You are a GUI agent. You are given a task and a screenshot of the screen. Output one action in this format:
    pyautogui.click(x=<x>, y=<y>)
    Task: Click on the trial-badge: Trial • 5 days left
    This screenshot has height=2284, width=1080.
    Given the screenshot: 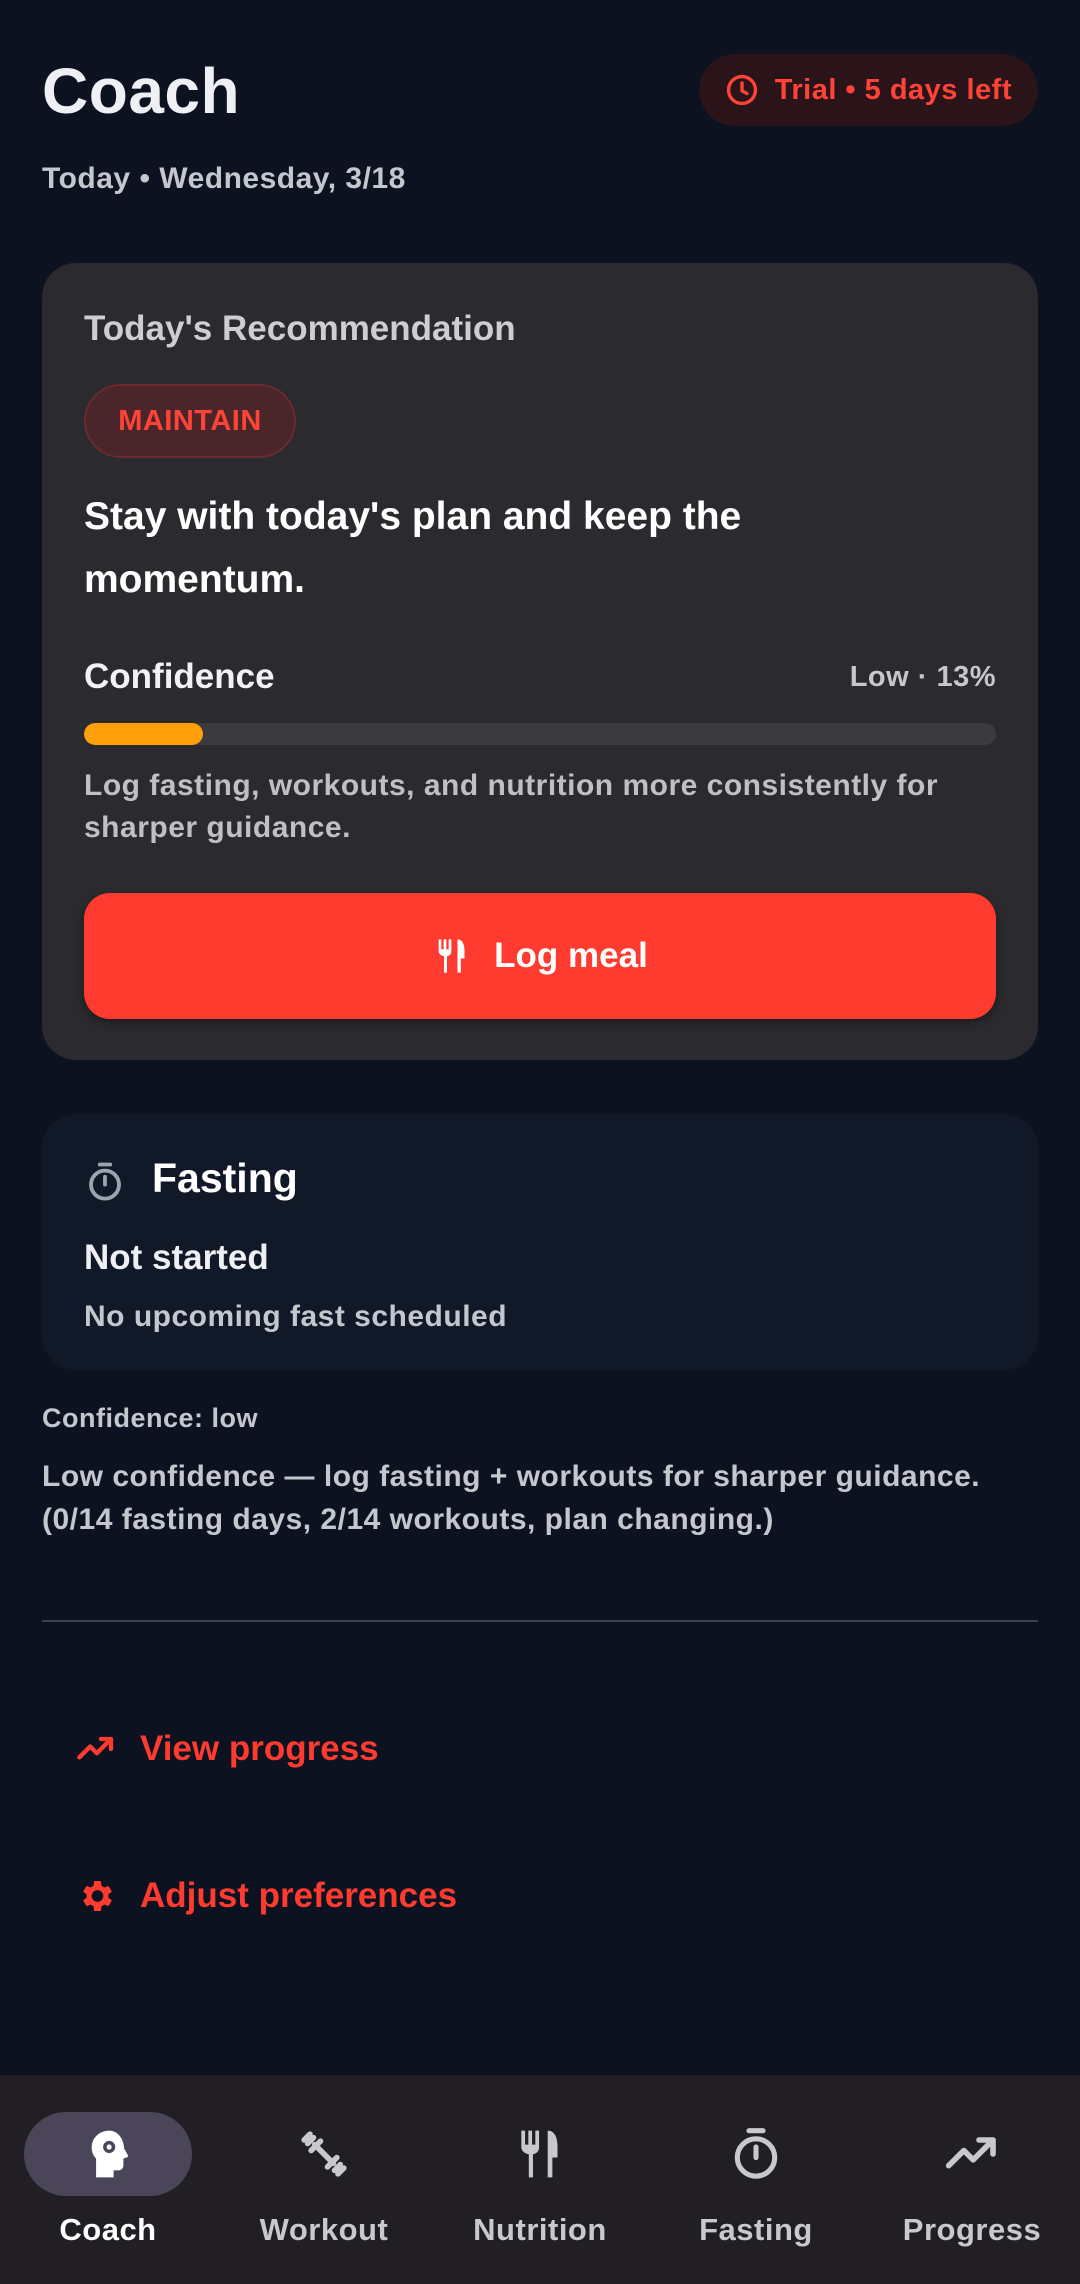 What is the action you would take?
    pyautogui.click(x=868, y=90)
    